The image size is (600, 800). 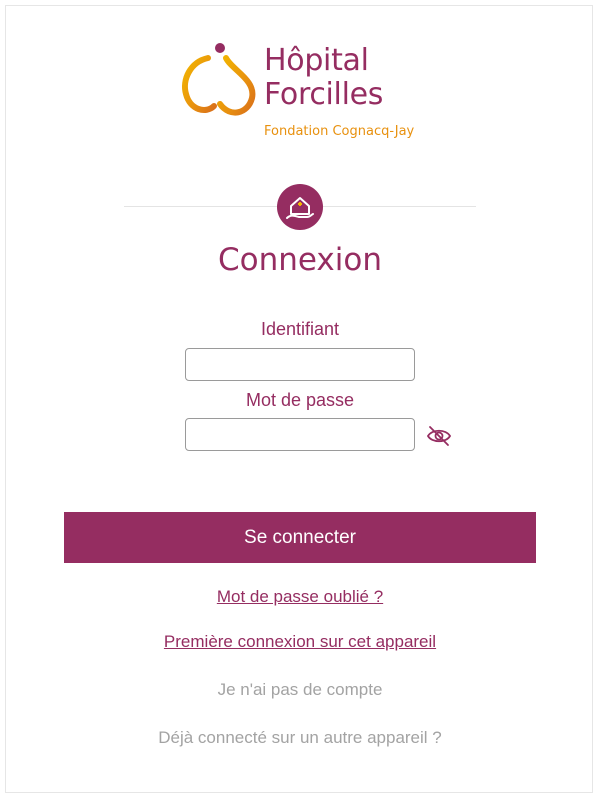 What do you see at coordinates (299, 260) in the screenshot?
I see `page-title: Connexion` at bounding box center [299, 260].